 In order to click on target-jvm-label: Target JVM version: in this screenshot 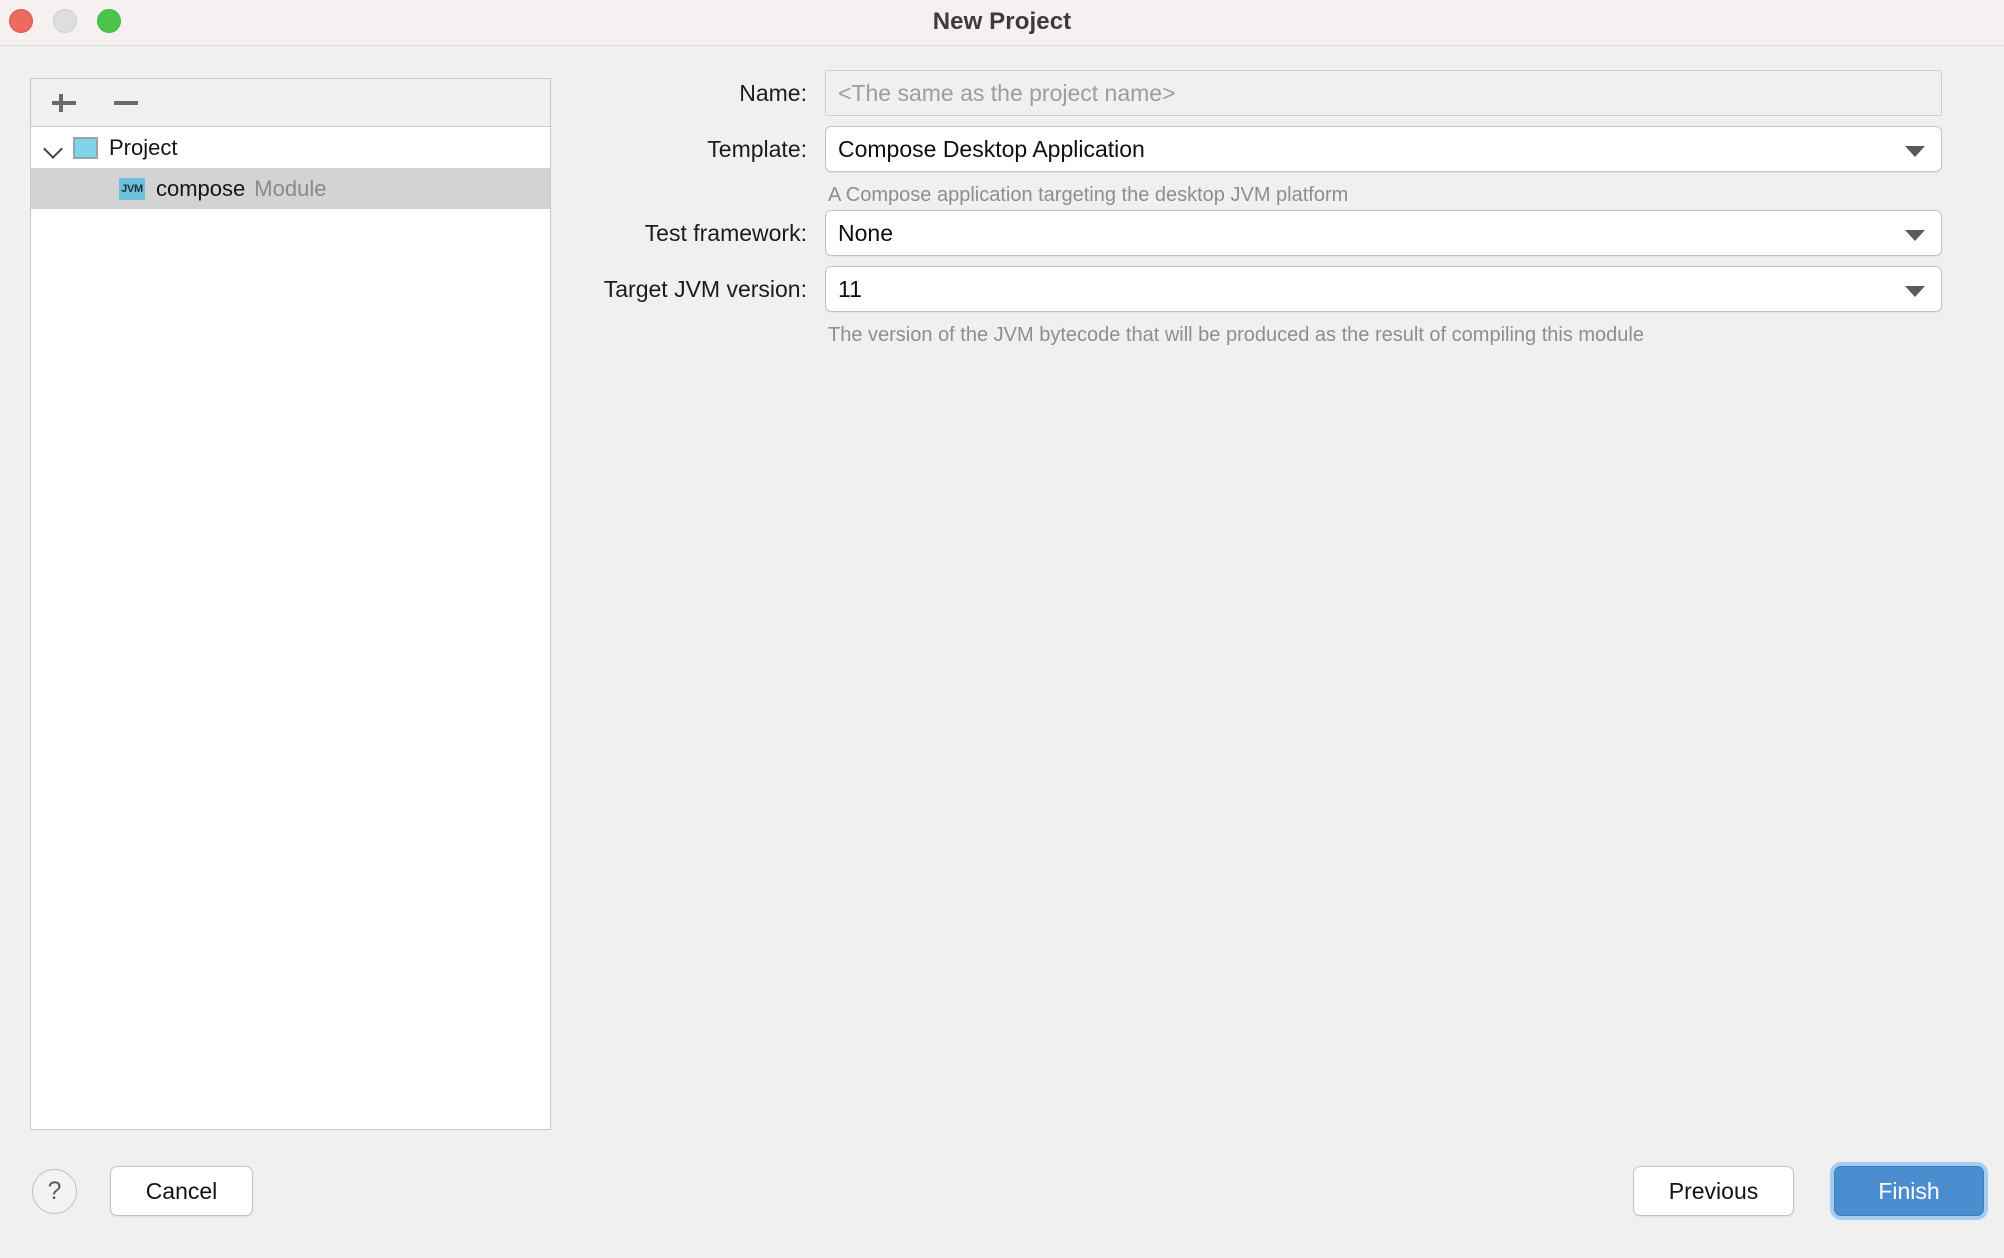, I will do `click(705, 289)`.